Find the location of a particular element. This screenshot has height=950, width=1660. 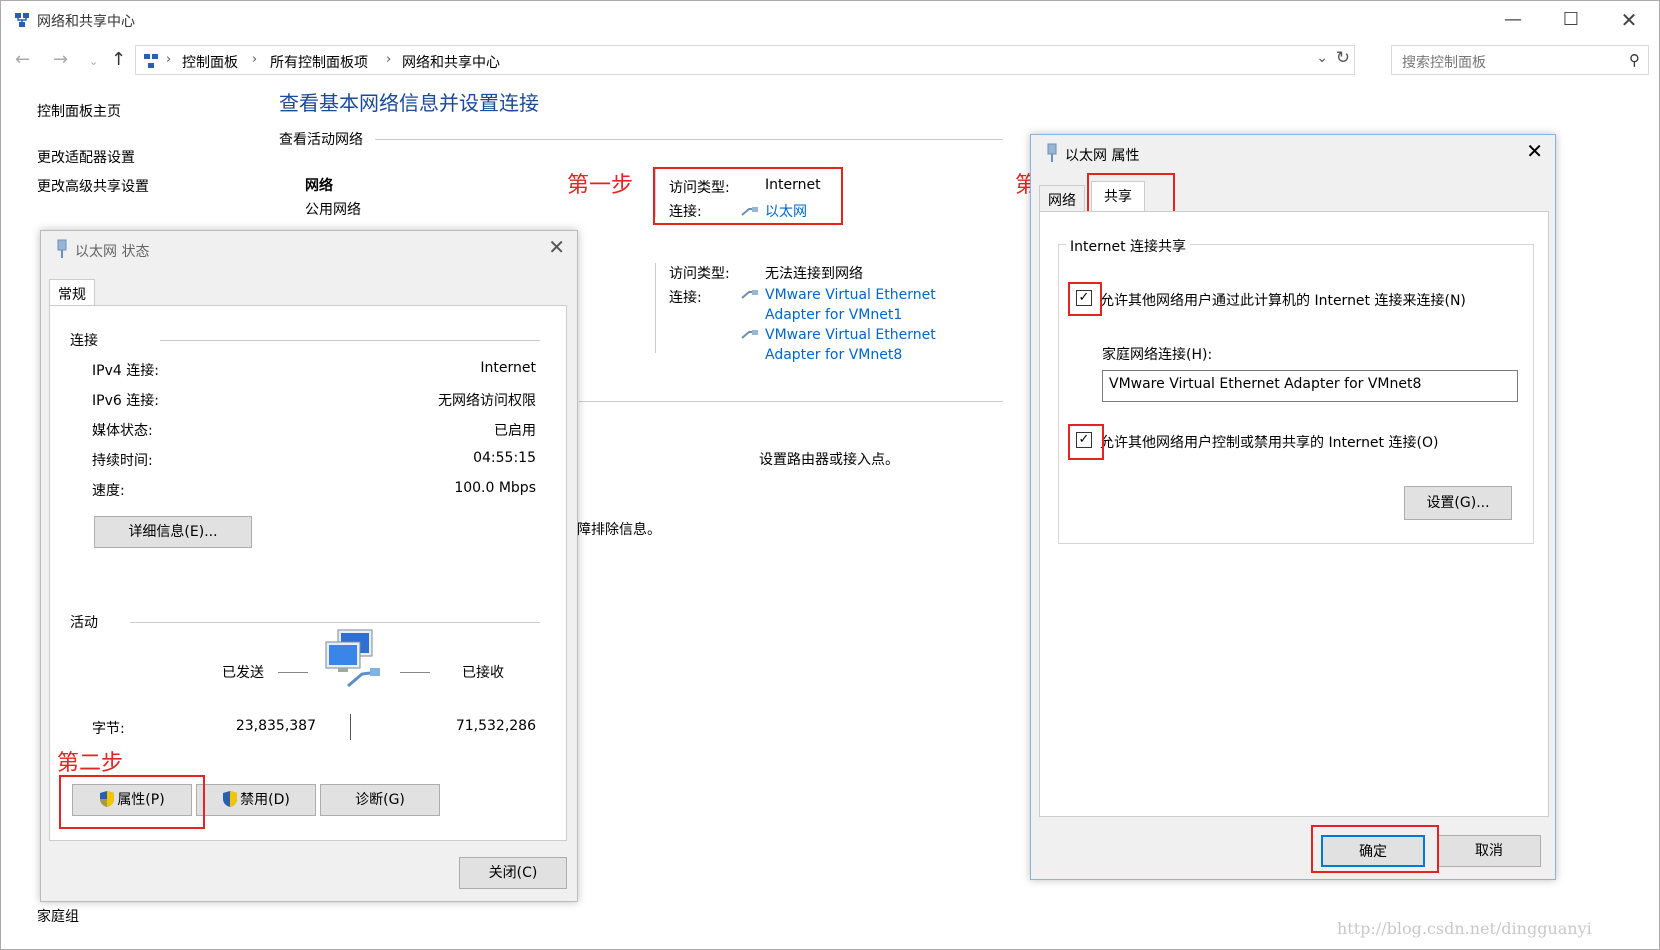

bytes-sent-value: 23,835,387 is located at coordinates (275, 726).